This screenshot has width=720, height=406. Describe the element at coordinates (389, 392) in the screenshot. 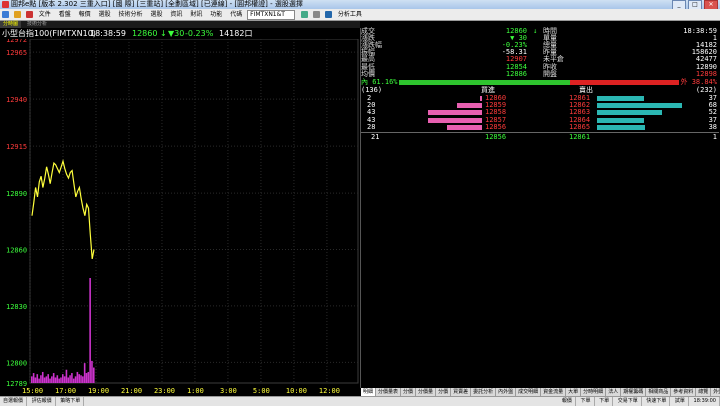

I see `panel-tab: 分價量表` at that location.